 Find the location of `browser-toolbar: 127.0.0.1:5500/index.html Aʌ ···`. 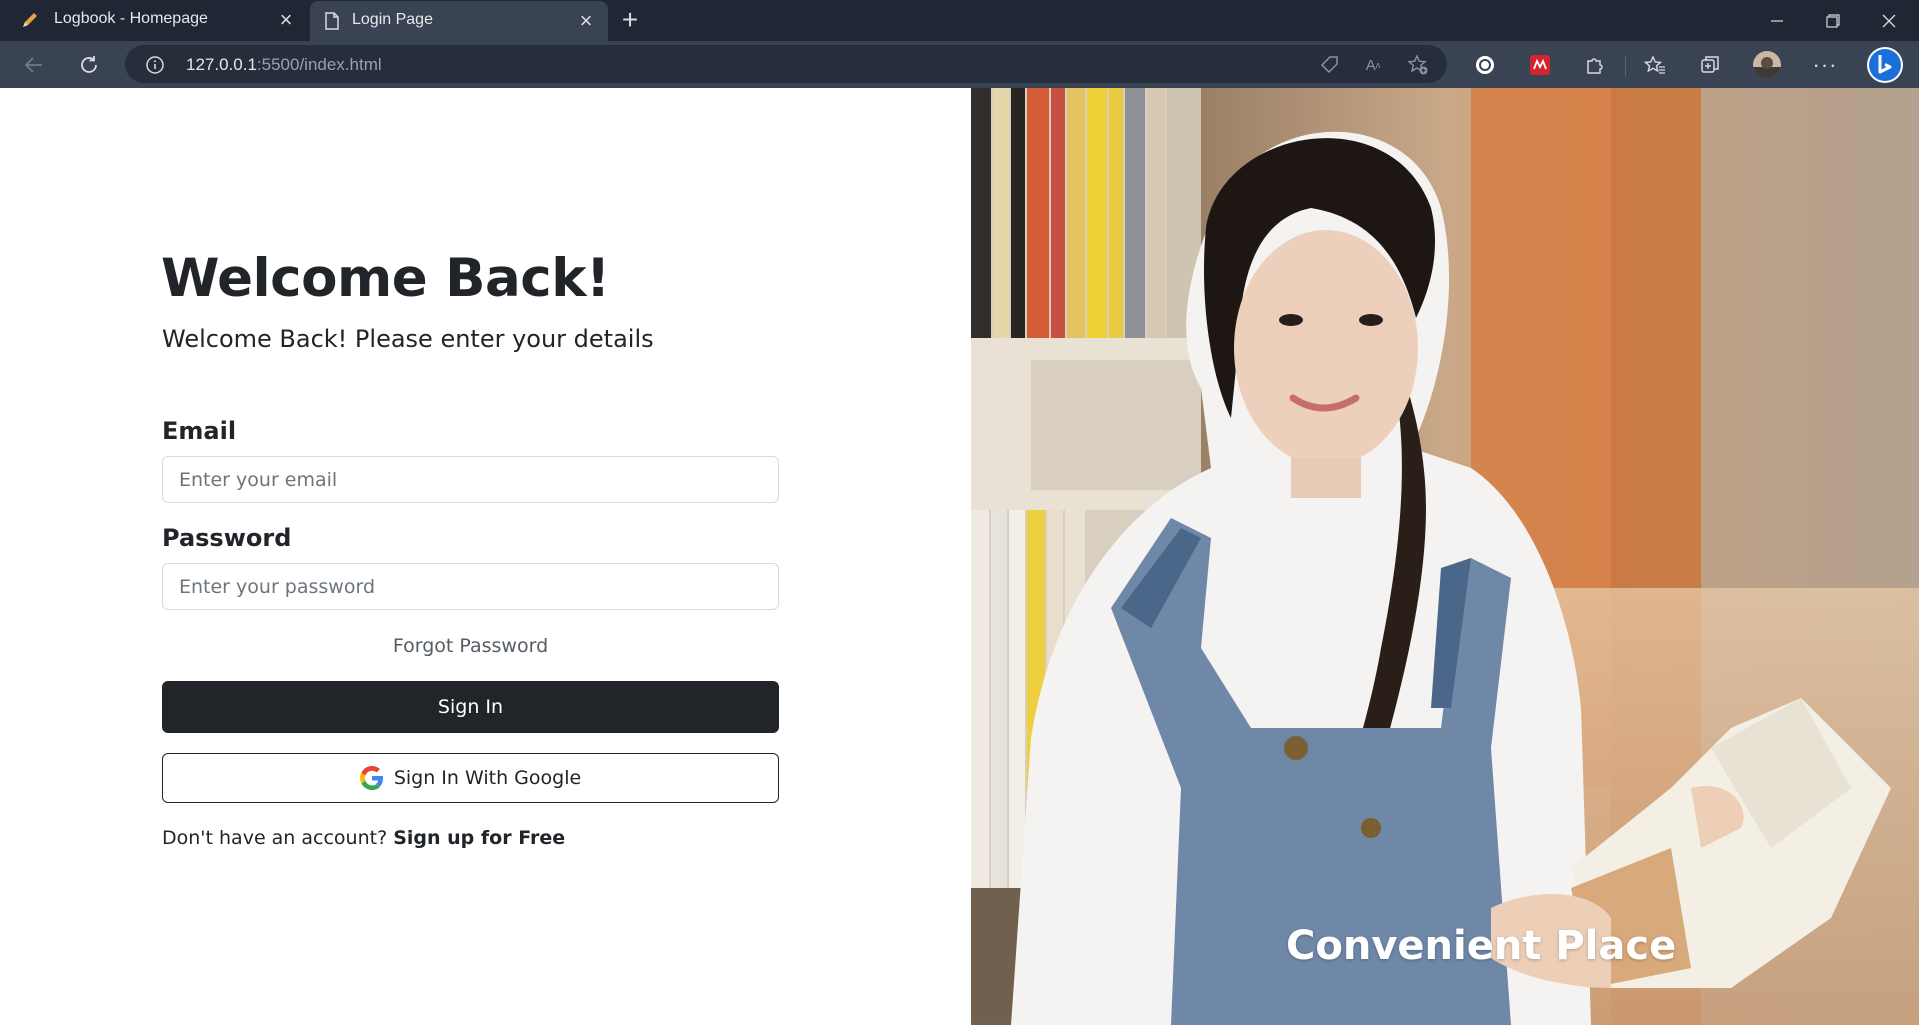

browser-toolbar: 127.0.0.1:5500/index.html Aʌ ··· is located at coordinates (959, 64).